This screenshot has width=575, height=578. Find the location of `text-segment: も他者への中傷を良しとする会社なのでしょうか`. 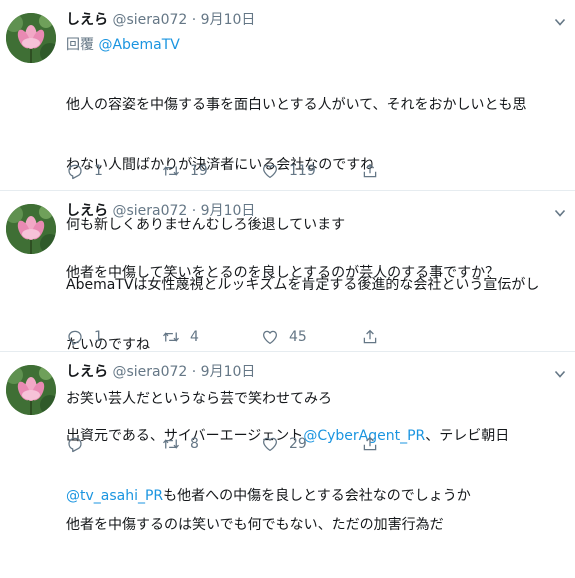

text-segment: も他者への中傷を良しとする会社なのでしょうか is located at coordinates (317, 496).